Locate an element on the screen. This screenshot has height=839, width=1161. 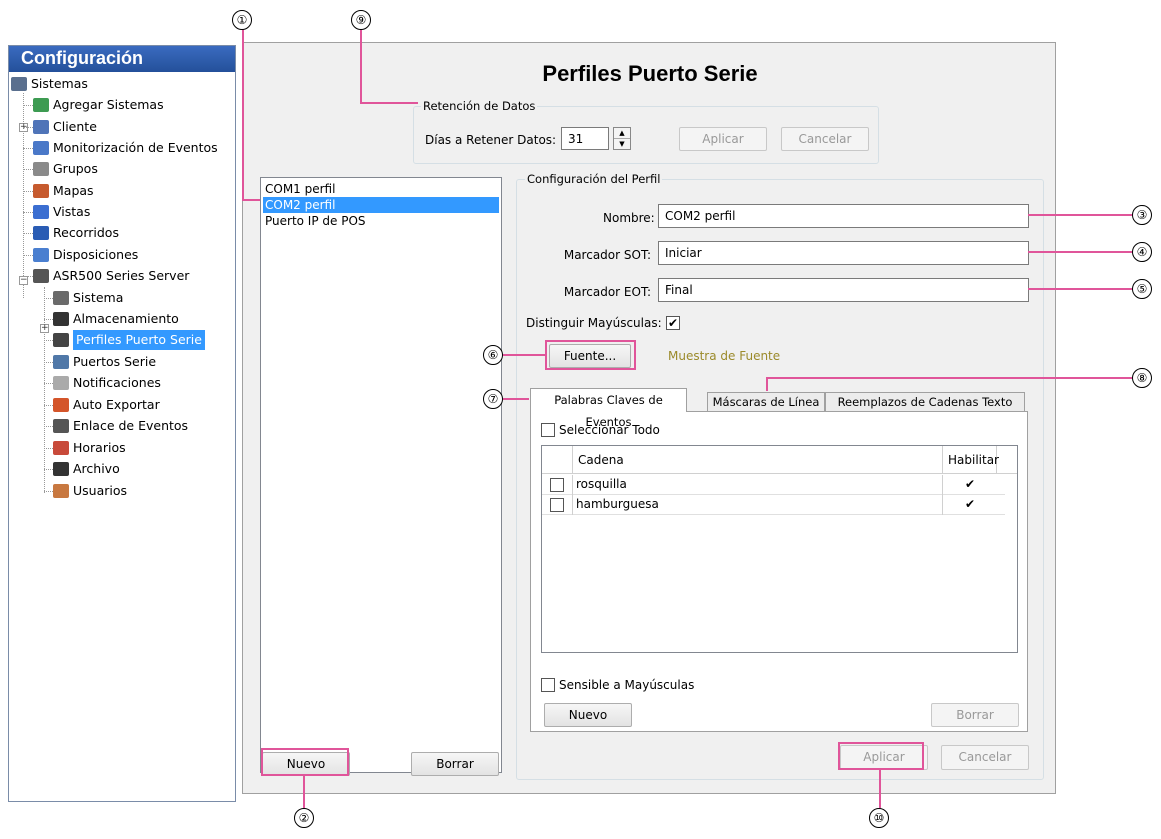
sidebar-item-grupos: Grupos is located at coordinates (60, 169).